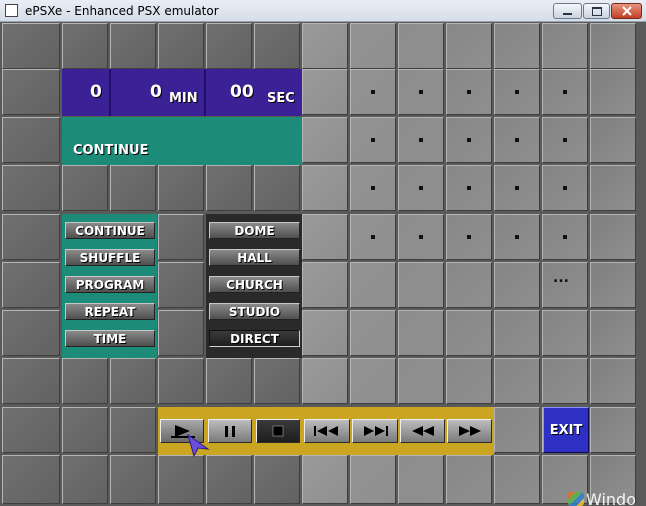 Image resolution: width=646 pixels, height=506 pixels. I want to click on next-track-icon, so click(376, 431).